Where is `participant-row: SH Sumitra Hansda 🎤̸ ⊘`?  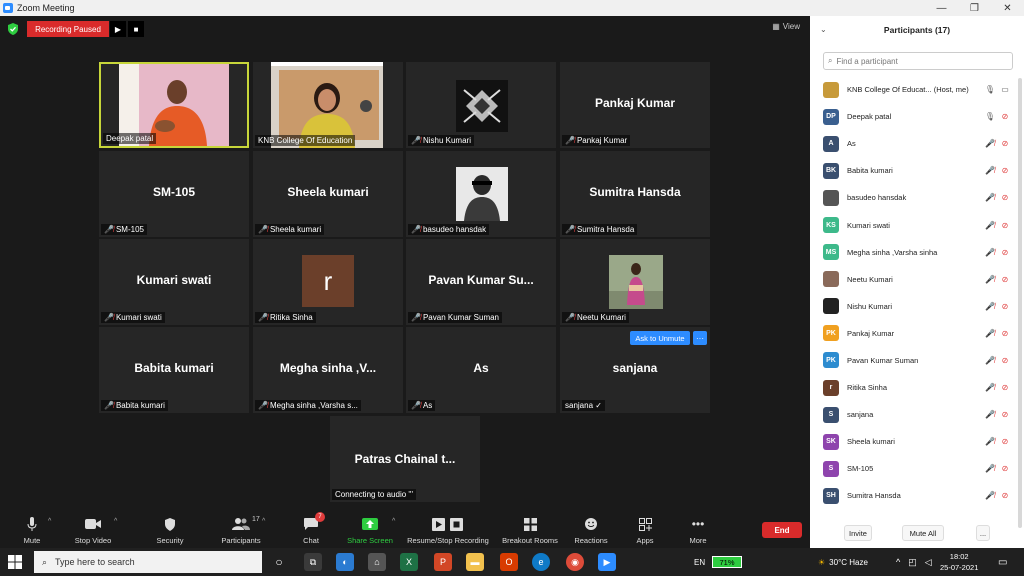 participant-row: SH Sumitra Hansda 🎤̸ ⊘ is located at coordinates (917, 495).